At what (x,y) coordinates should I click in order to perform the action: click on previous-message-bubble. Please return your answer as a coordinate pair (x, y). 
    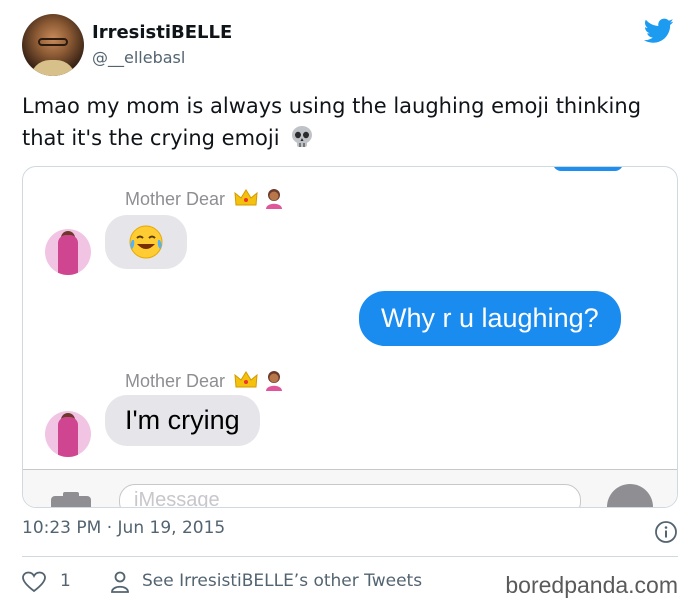
    Looking at the image, I should click on (588, 169).